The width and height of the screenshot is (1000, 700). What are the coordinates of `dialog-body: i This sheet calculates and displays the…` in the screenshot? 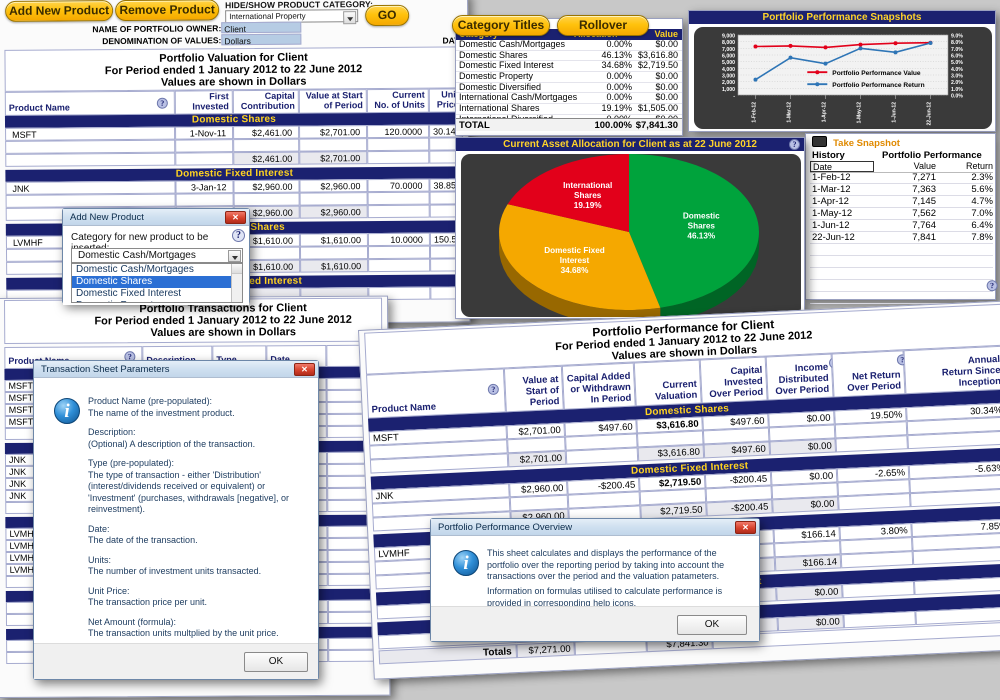 It's located at (595, 572).